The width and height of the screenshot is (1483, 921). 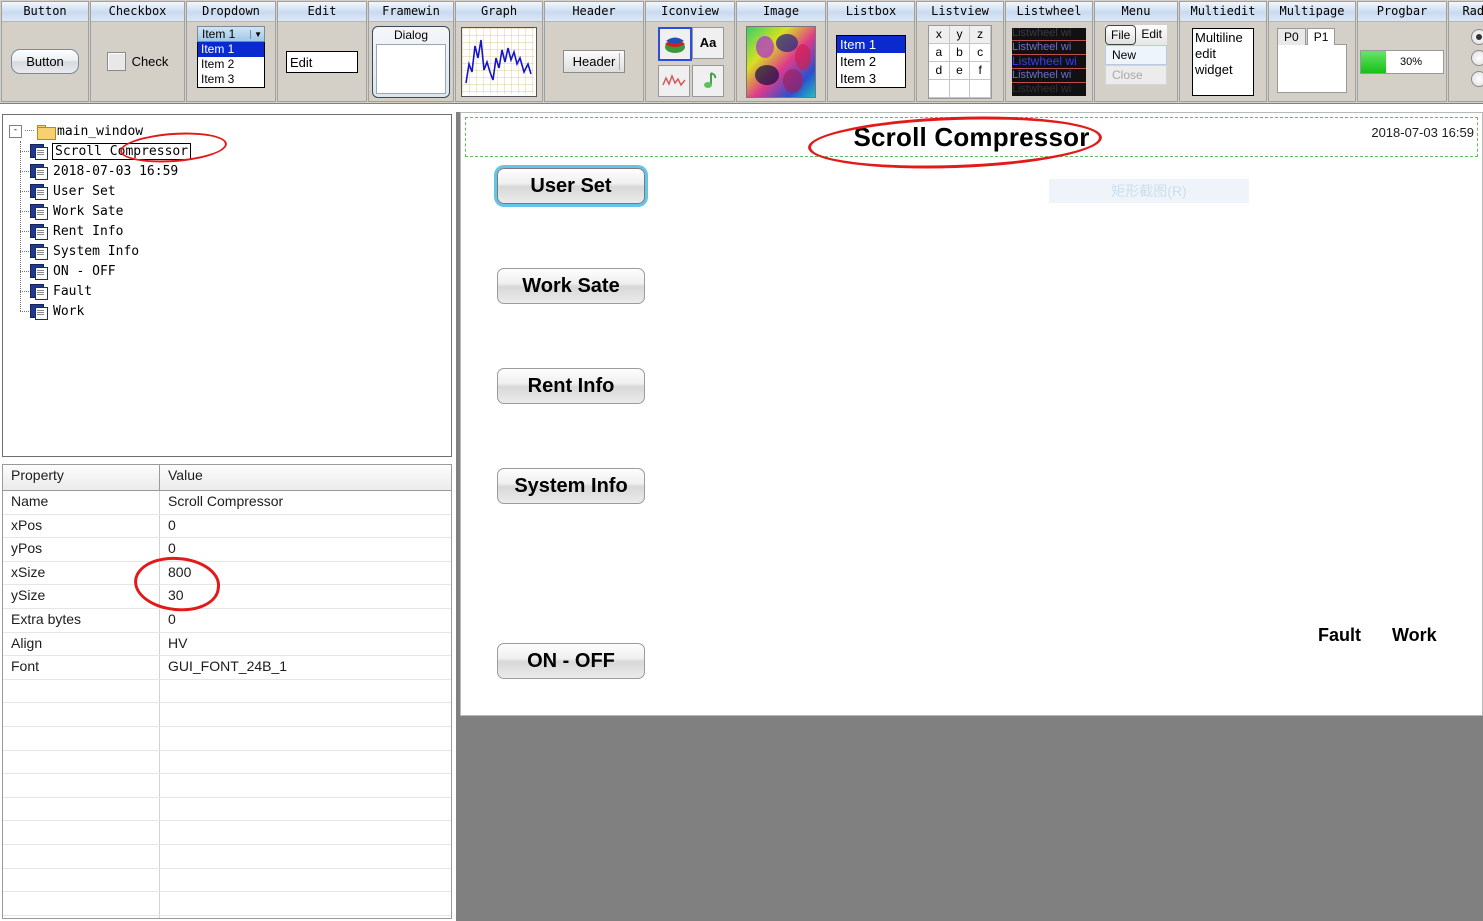 I want to click on canvas-button-system-info: System Info, so click(x=571, y=486).